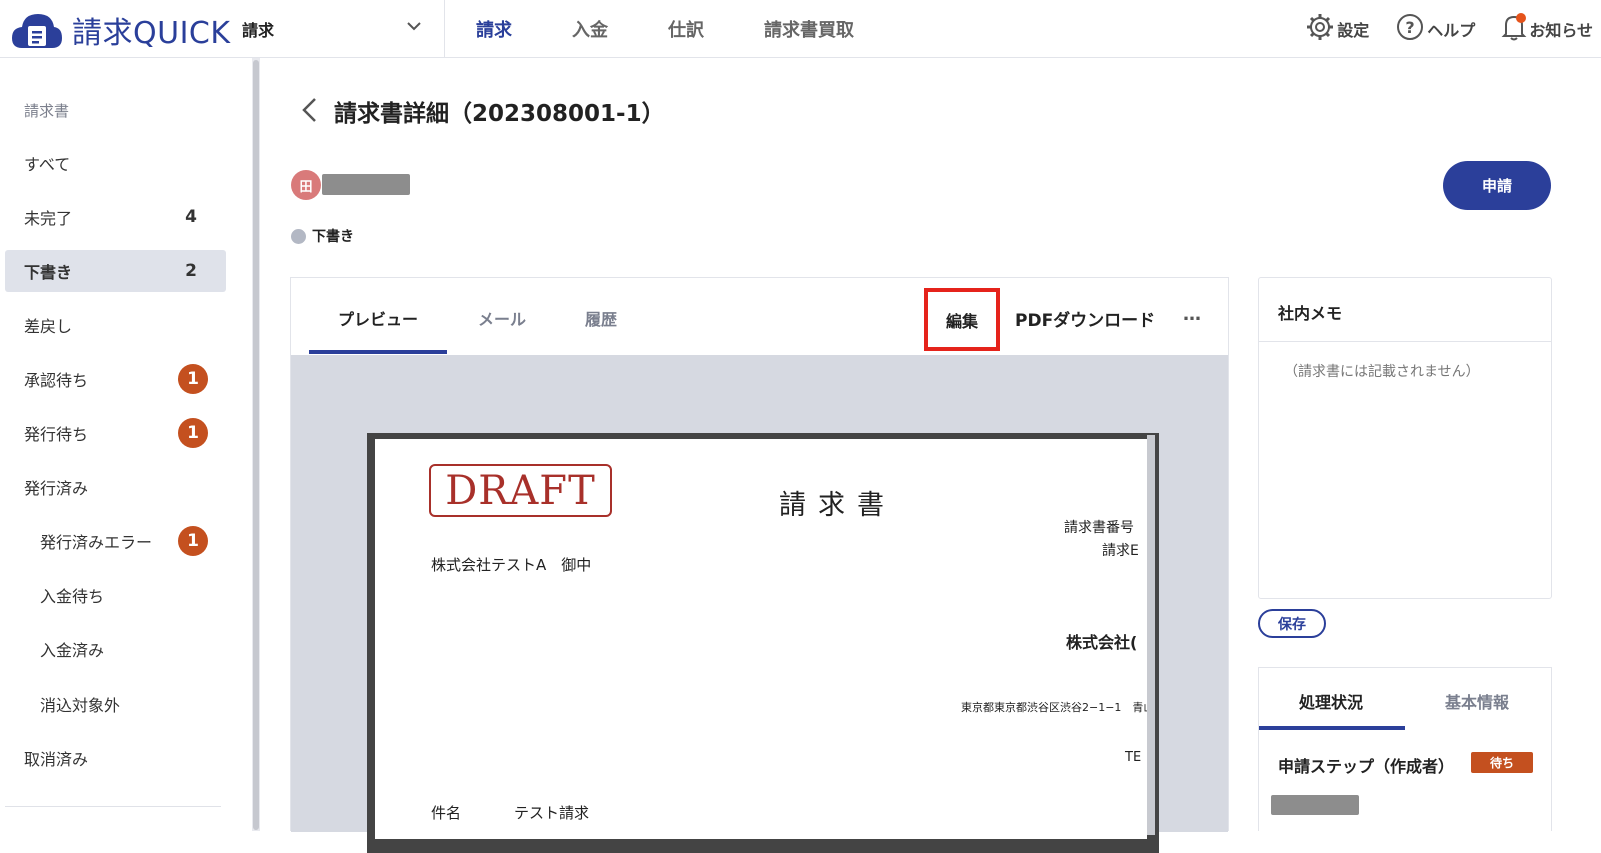  What do you see at coordinates (1085, 318) in the screenshot?
I see `pdf-download-button: PDFダウンロード` at bounding box center [1085, 318].